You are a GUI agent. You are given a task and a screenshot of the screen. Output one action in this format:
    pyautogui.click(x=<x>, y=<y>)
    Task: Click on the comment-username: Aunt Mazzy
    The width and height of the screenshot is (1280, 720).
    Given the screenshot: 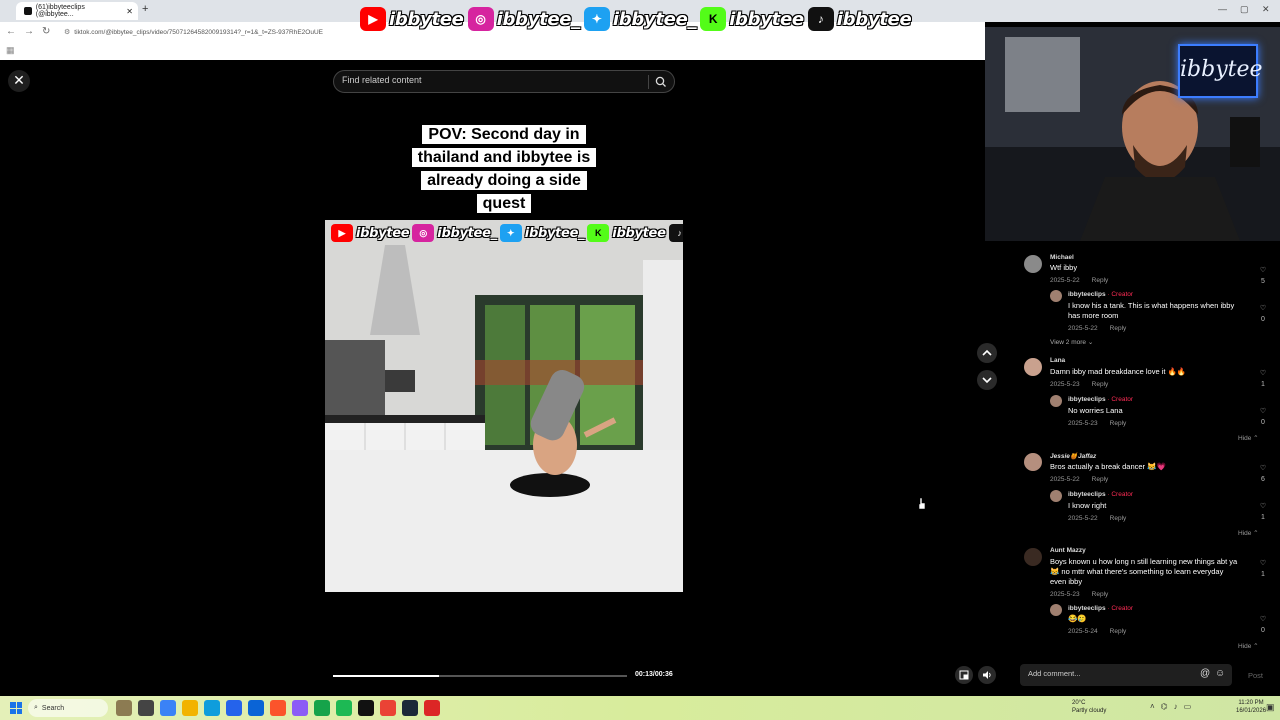 What is the action you would take?
    pyautogui.click(x=1068, y=550)
    